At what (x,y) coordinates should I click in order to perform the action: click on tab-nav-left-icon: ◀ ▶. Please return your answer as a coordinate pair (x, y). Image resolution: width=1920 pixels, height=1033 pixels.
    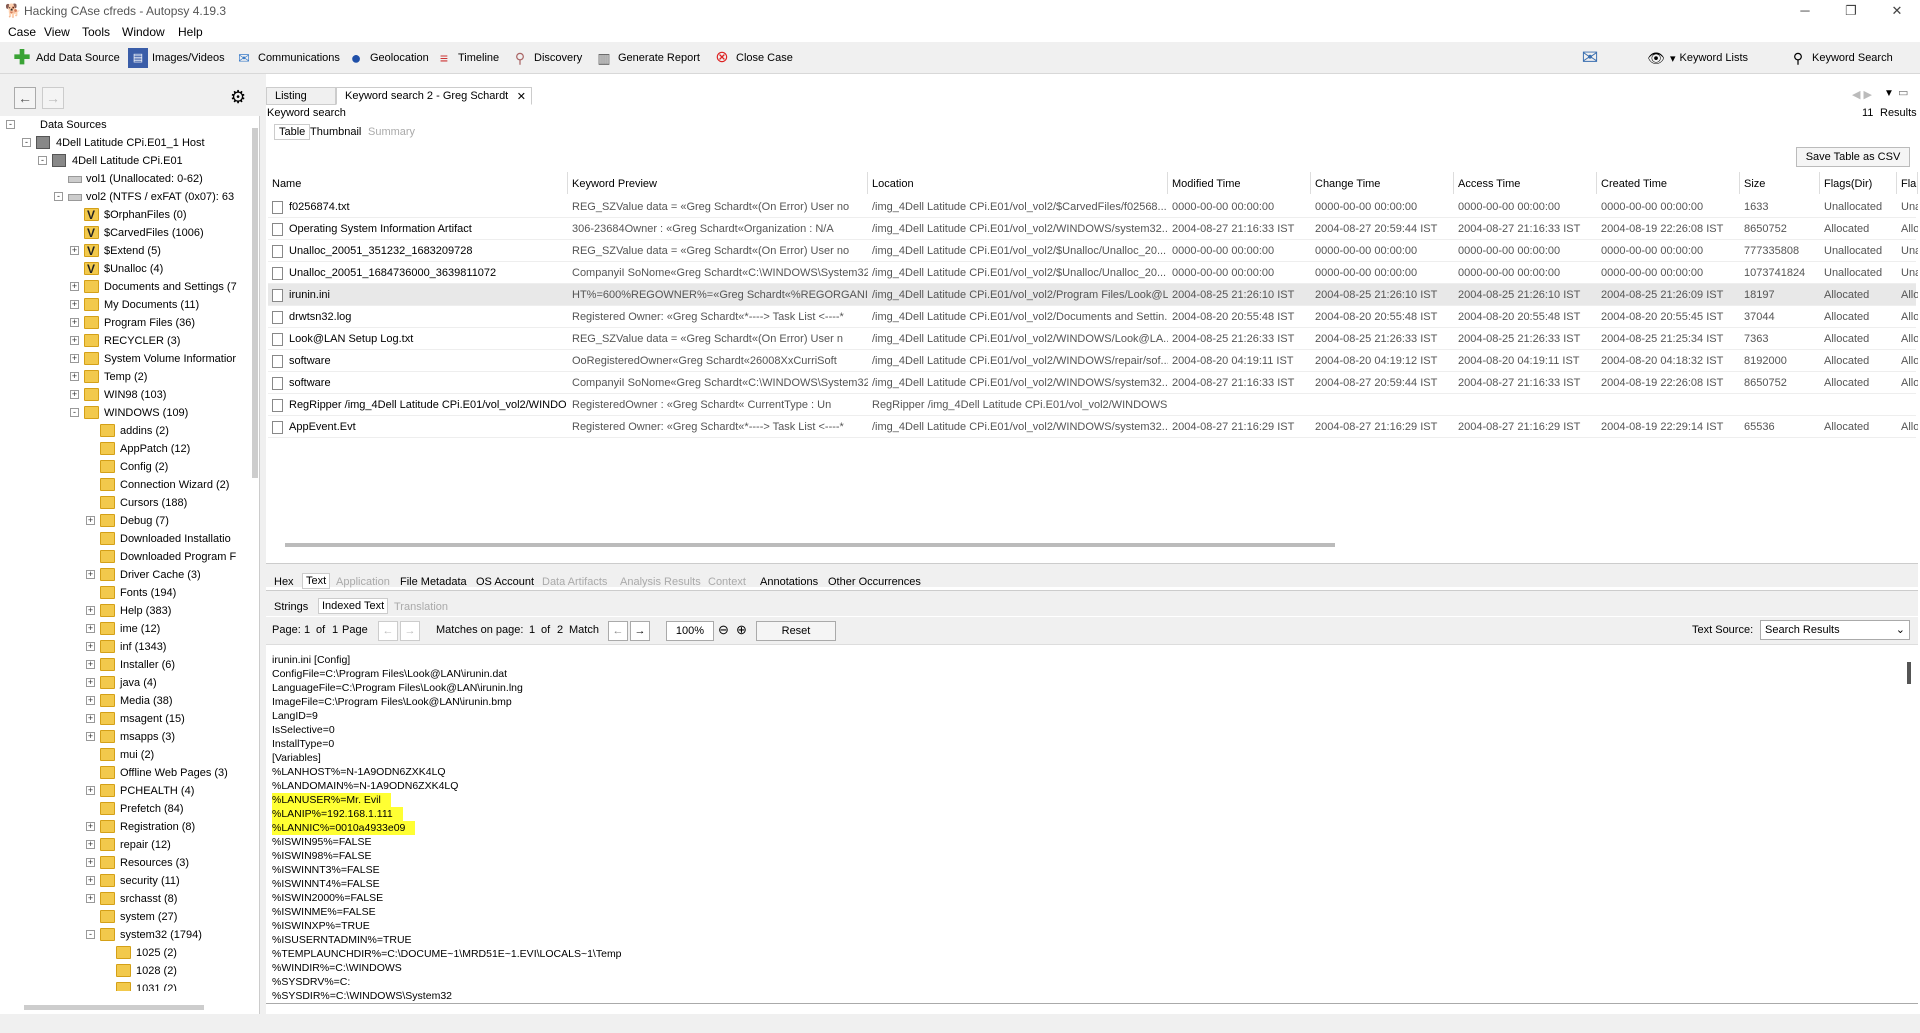
    Looking at the image, I should click on (1862, 94).